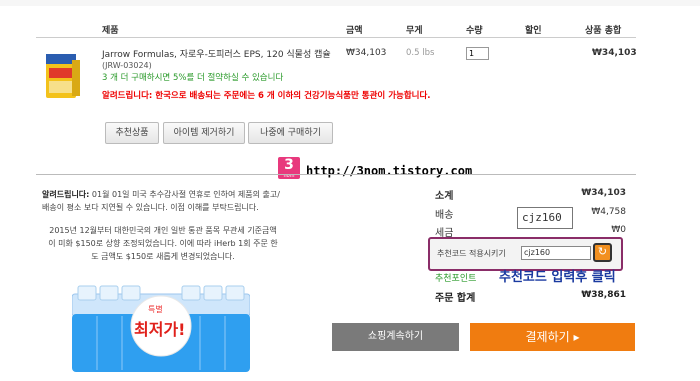  What do you see at coordinates (132, 133) in the screenshot?
I see `recommend-button: 추천상품` at bounding box center [132, 133].